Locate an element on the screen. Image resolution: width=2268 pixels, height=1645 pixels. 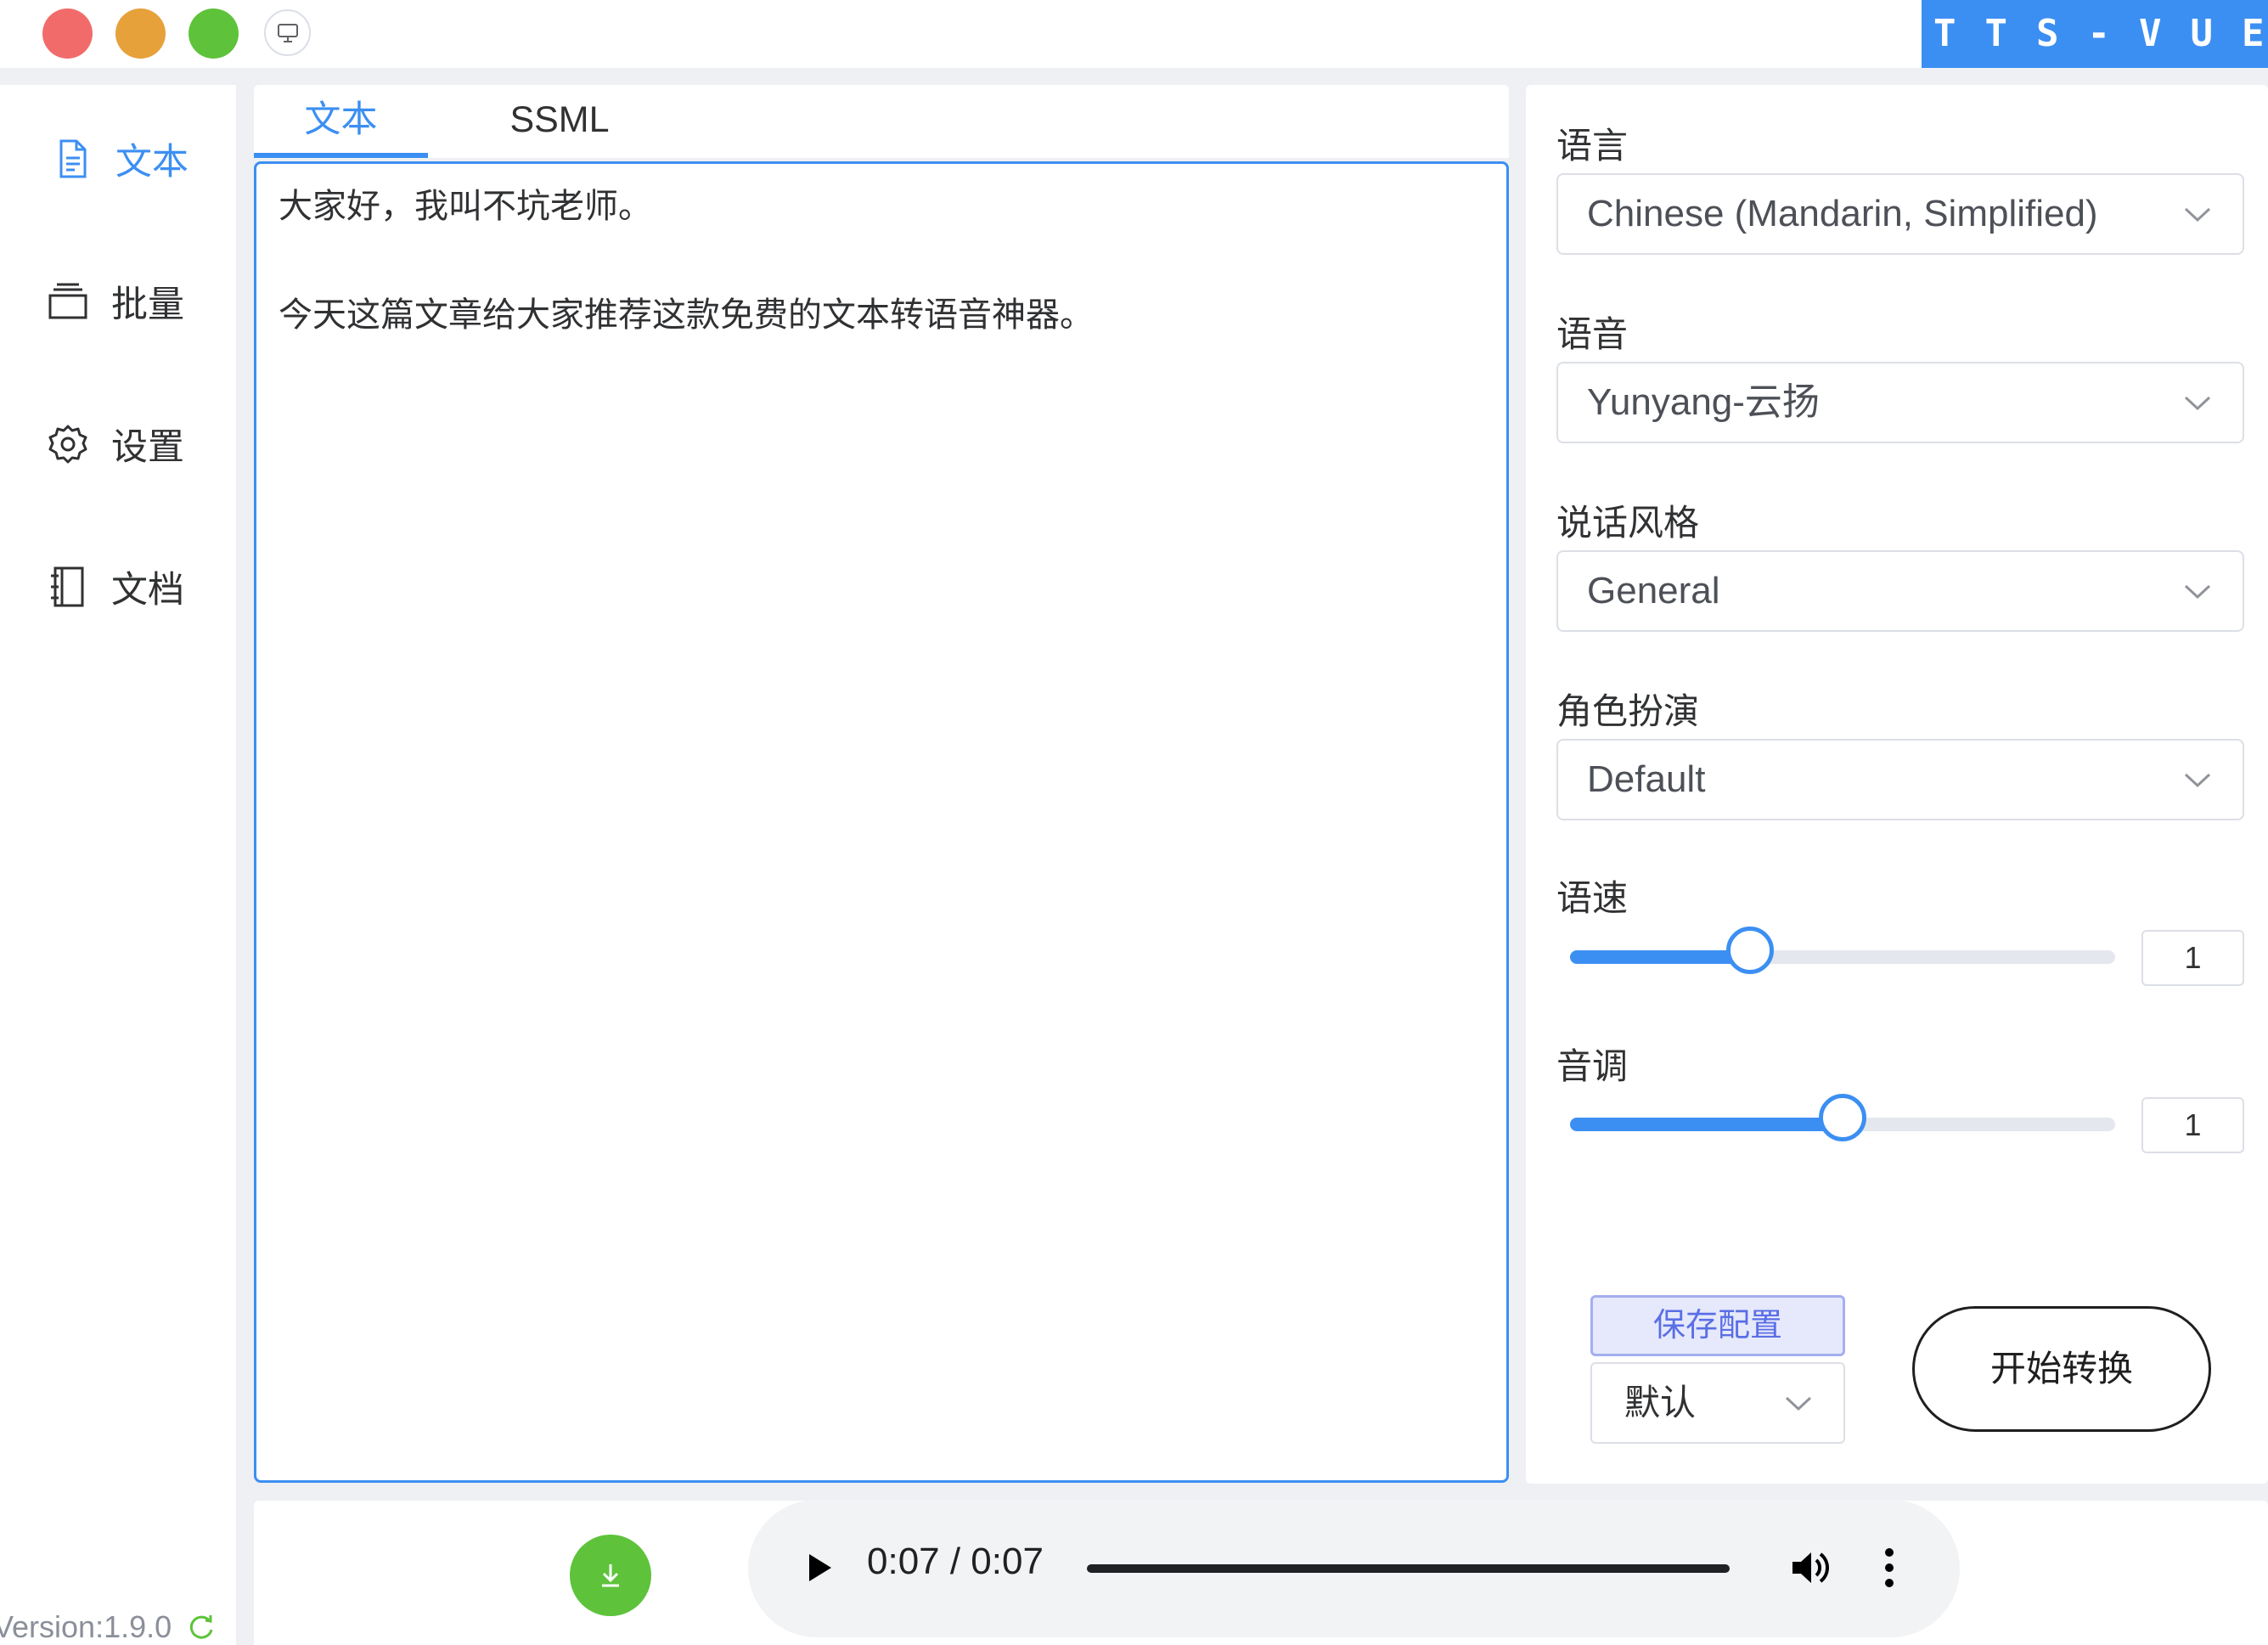
play-icon is located at coordinates (819, 1567).